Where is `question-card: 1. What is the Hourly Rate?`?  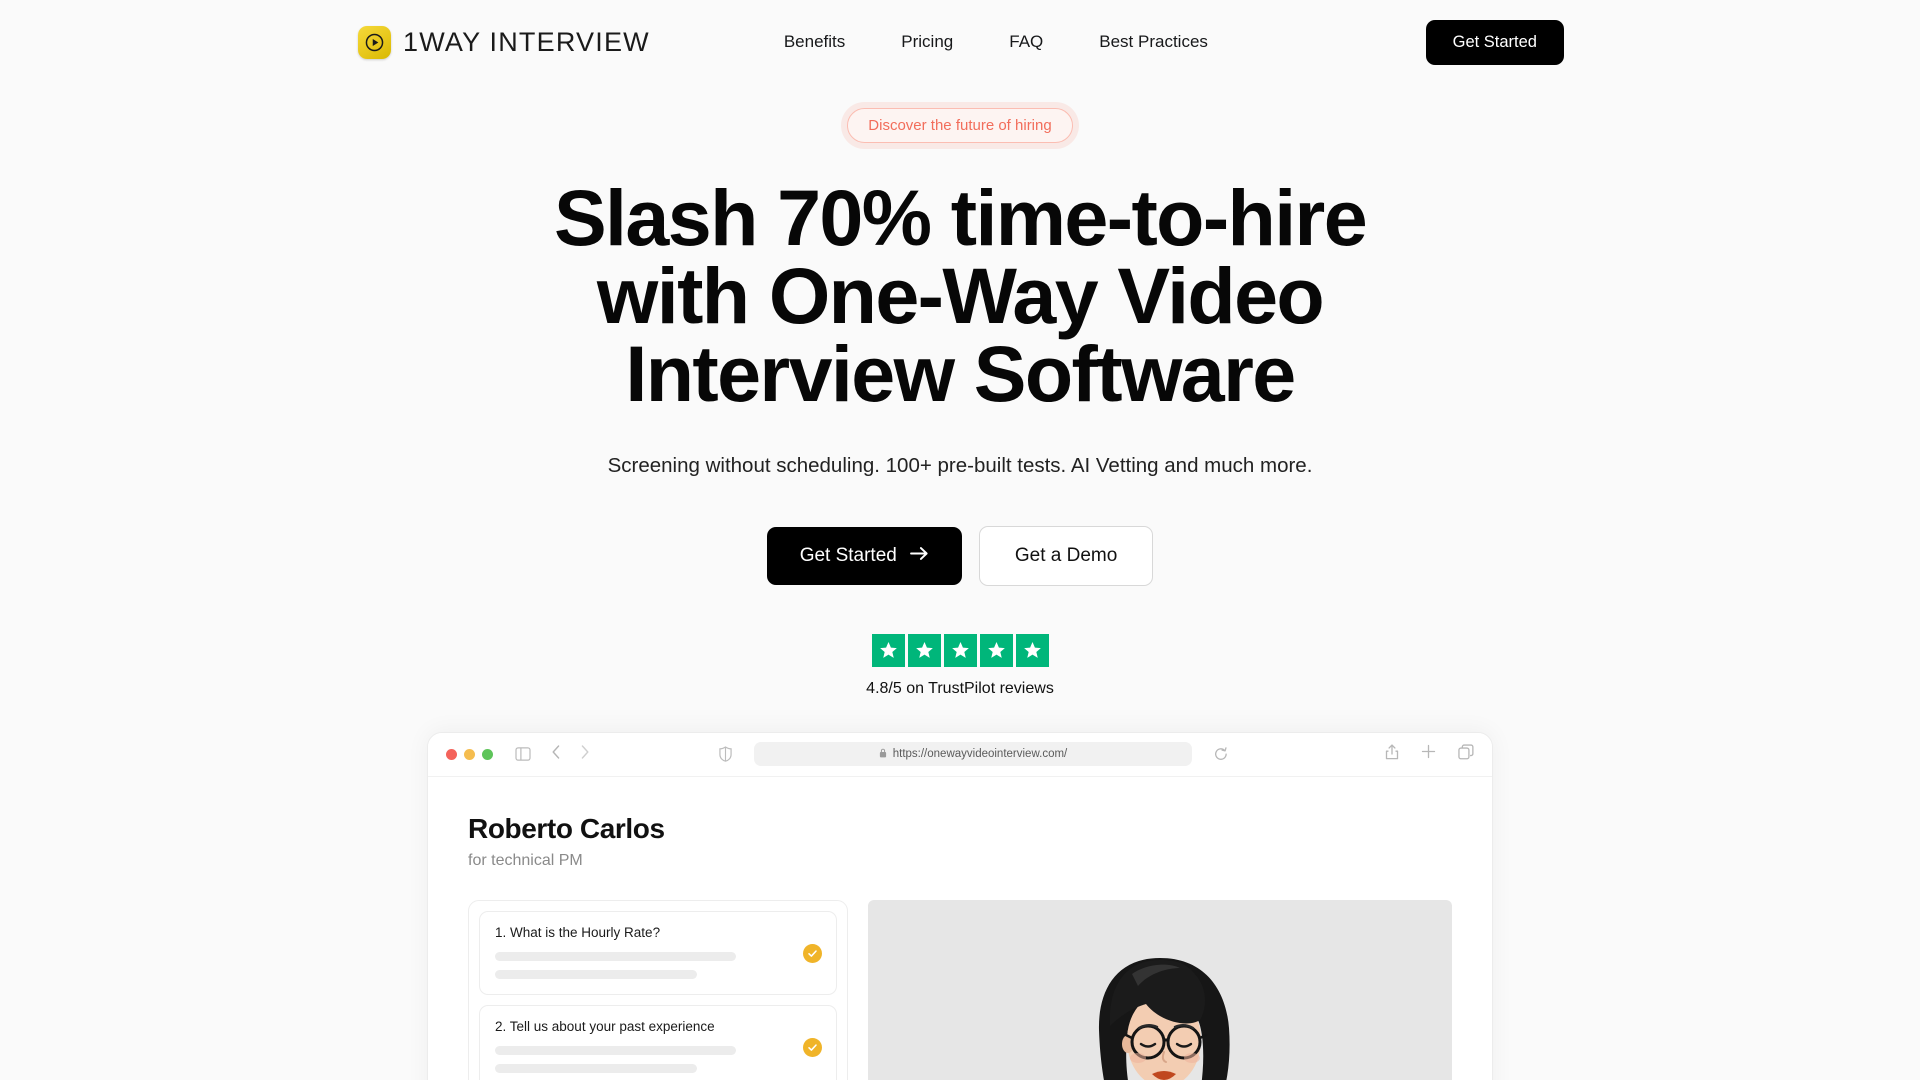 question-card: 1. What is the Hourly Rate? is located at coordinates (658, 952).